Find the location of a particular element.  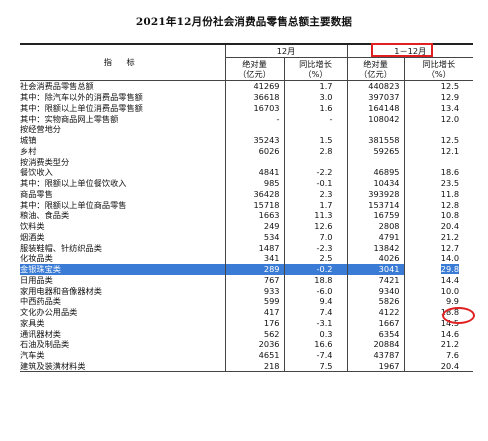

month-abs-cell is located at coordinates (254, 129).